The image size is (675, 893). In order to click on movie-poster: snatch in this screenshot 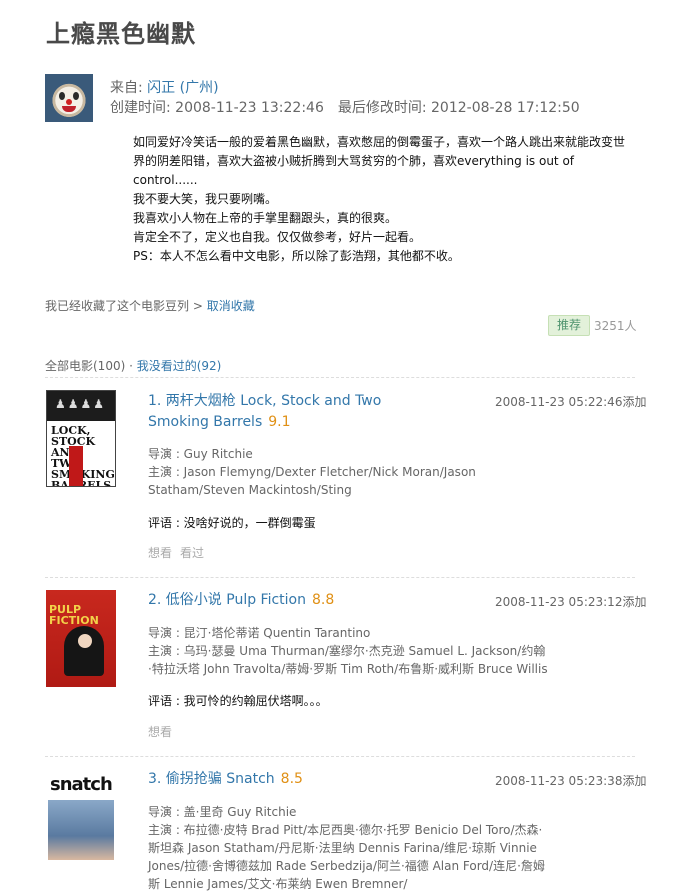, I will do `click(81, 818)`.